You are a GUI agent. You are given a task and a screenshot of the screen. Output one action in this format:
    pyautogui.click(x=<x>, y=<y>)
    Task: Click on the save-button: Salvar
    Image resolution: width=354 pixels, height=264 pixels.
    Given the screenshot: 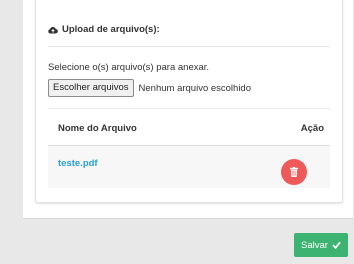 What is the action you would take?
    pyautogui.click(x=321, y=245)
    